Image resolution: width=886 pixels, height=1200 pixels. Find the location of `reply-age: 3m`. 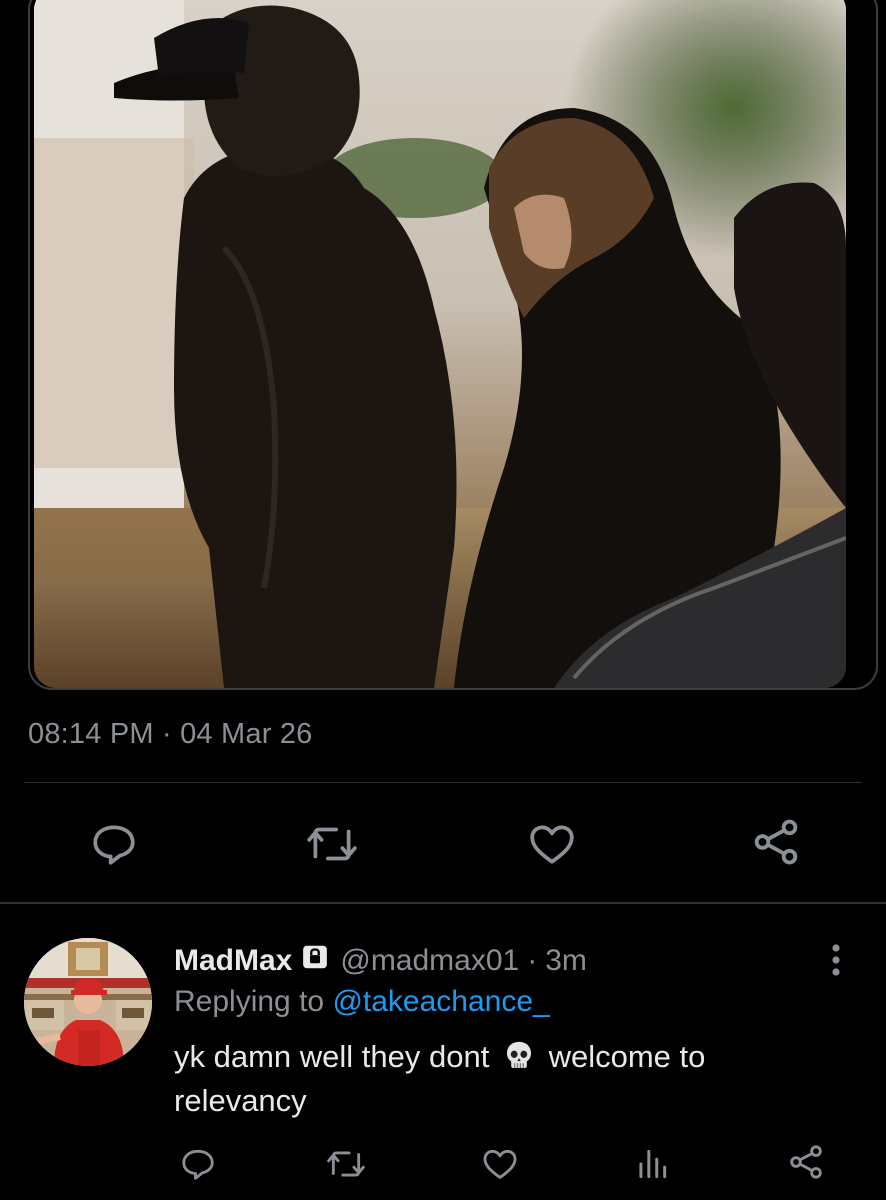

reply-age: 3m is located at coordinates (566, 960).